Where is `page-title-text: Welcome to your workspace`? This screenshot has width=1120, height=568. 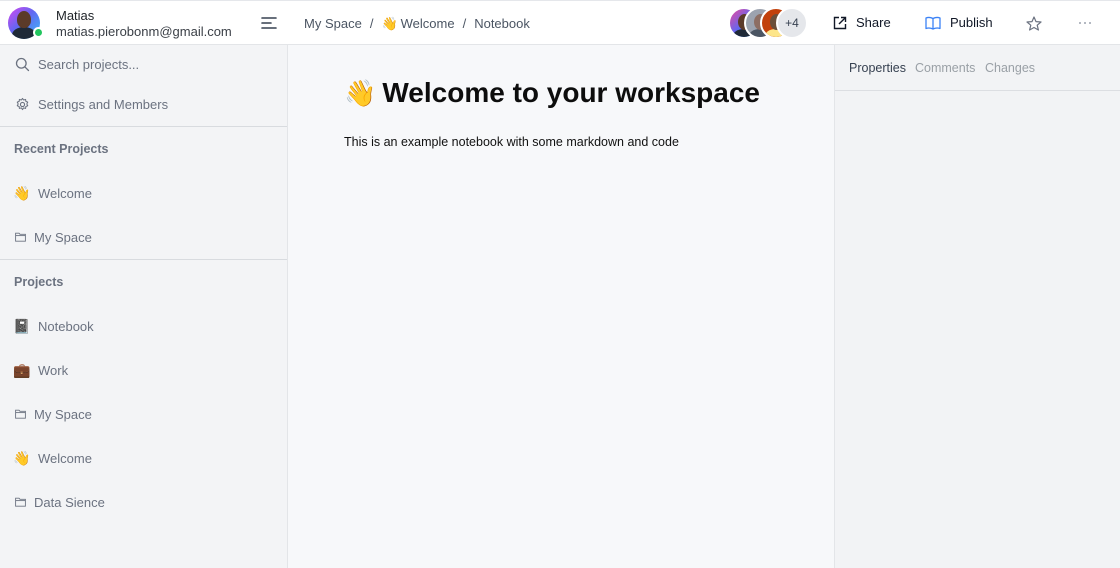
page-title-text: Welcome to your workspace is located at coordinates (571, 92).